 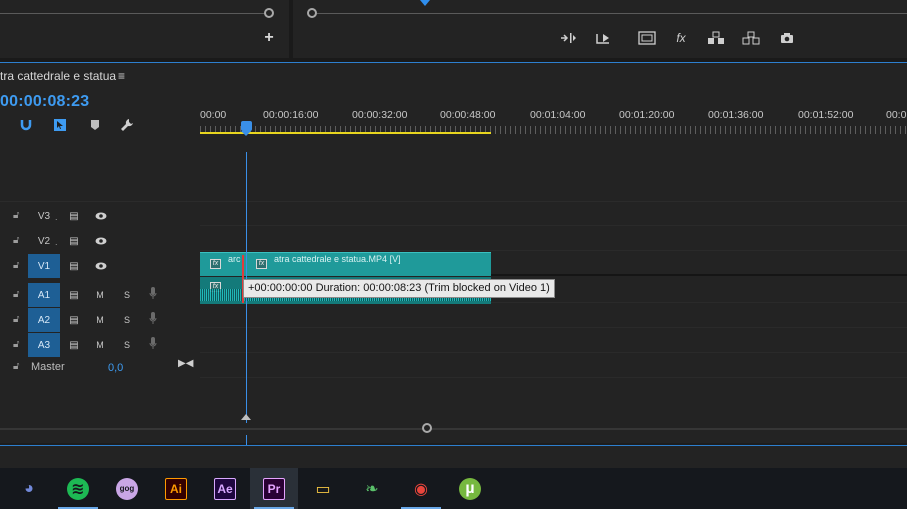 I want to click on taskbar-app-spotify: ≋, so click(x=78, y=488).